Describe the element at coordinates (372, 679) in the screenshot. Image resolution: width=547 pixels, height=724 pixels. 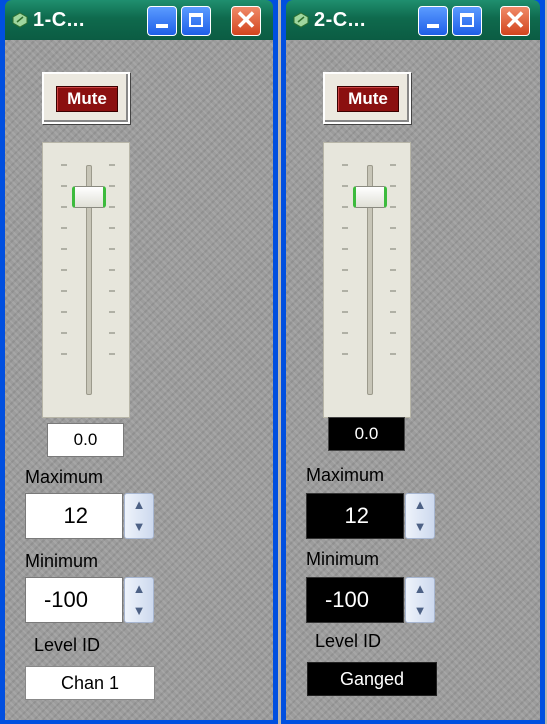
I see `level-id-field: Ganged` at that location.